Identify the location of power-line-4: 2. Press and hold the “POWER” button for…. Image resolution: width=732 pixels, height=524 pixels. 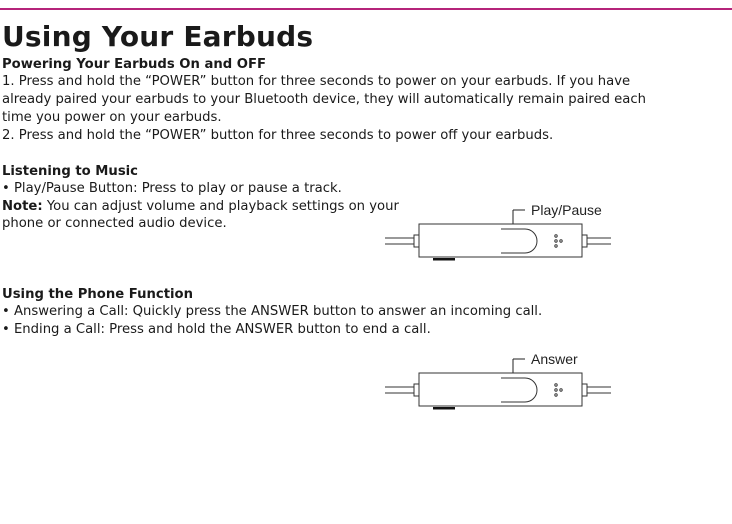
(278, 135).